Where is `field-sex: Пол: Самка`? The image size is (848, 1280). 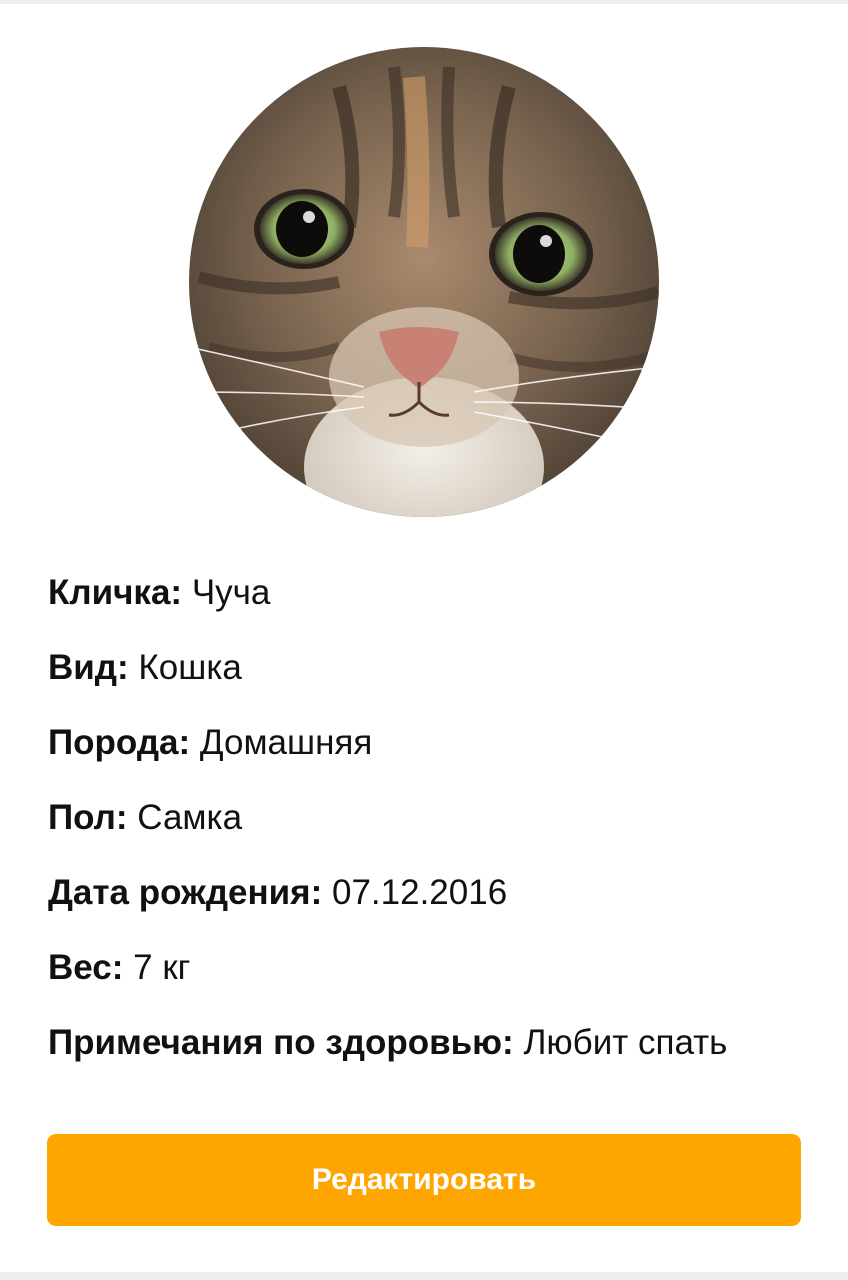
field-sex: Пол: Самка is located at coordinates (428, 827).